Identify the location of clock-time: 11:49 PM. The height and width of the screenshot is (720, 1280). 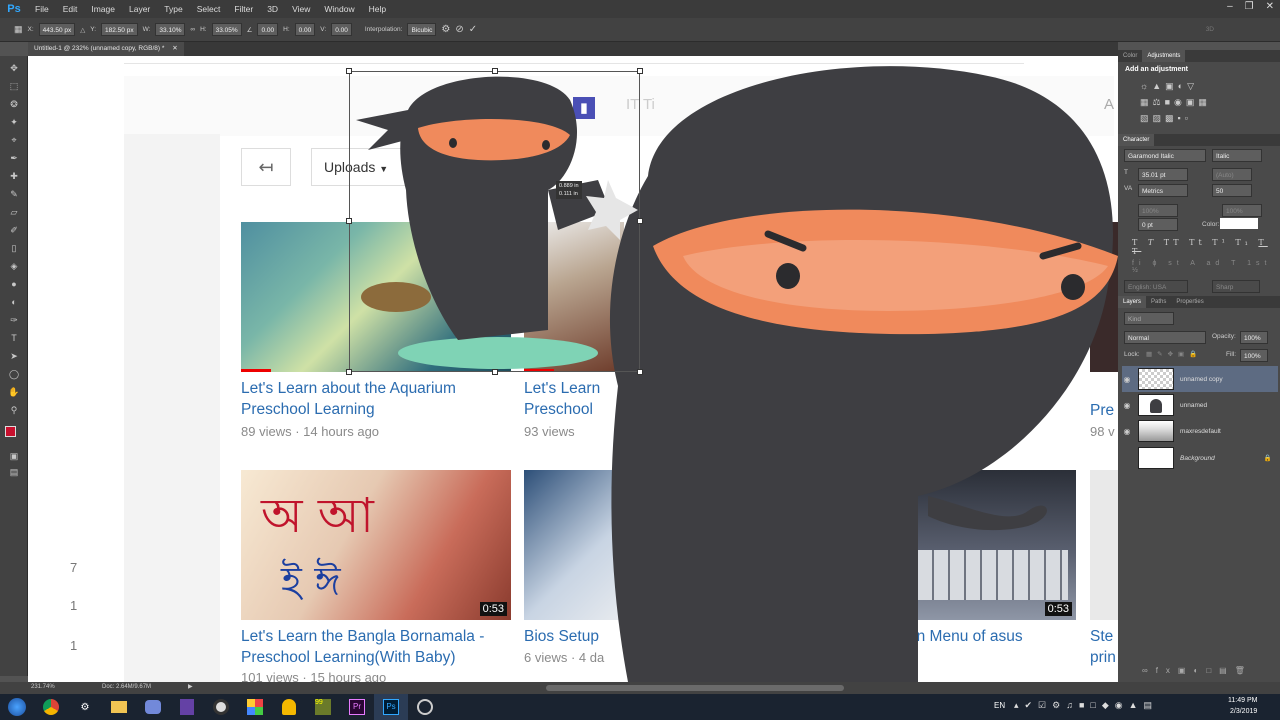
(1242, 700).